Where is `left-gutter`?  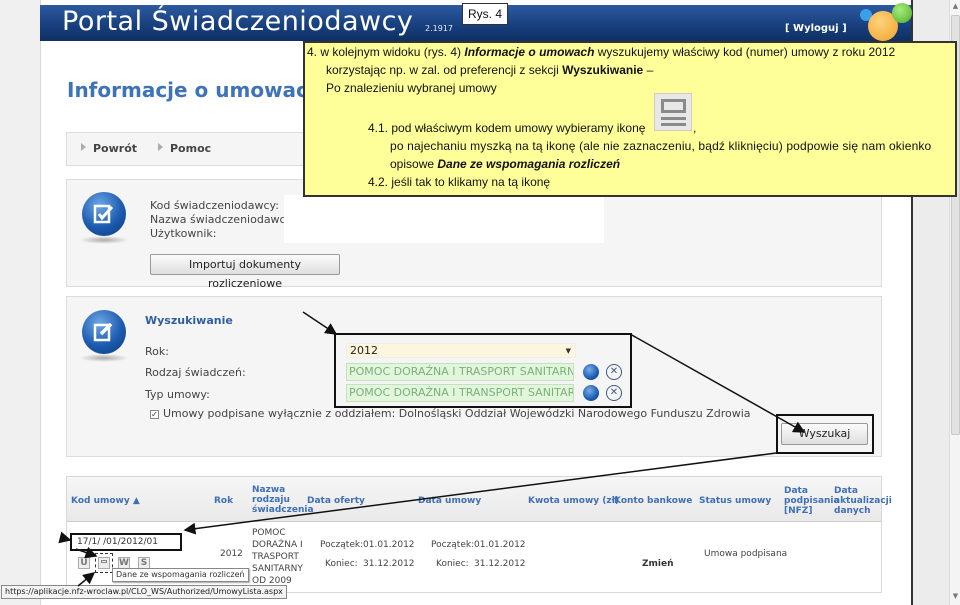
left-gutter is located at coordinates (20, 302).